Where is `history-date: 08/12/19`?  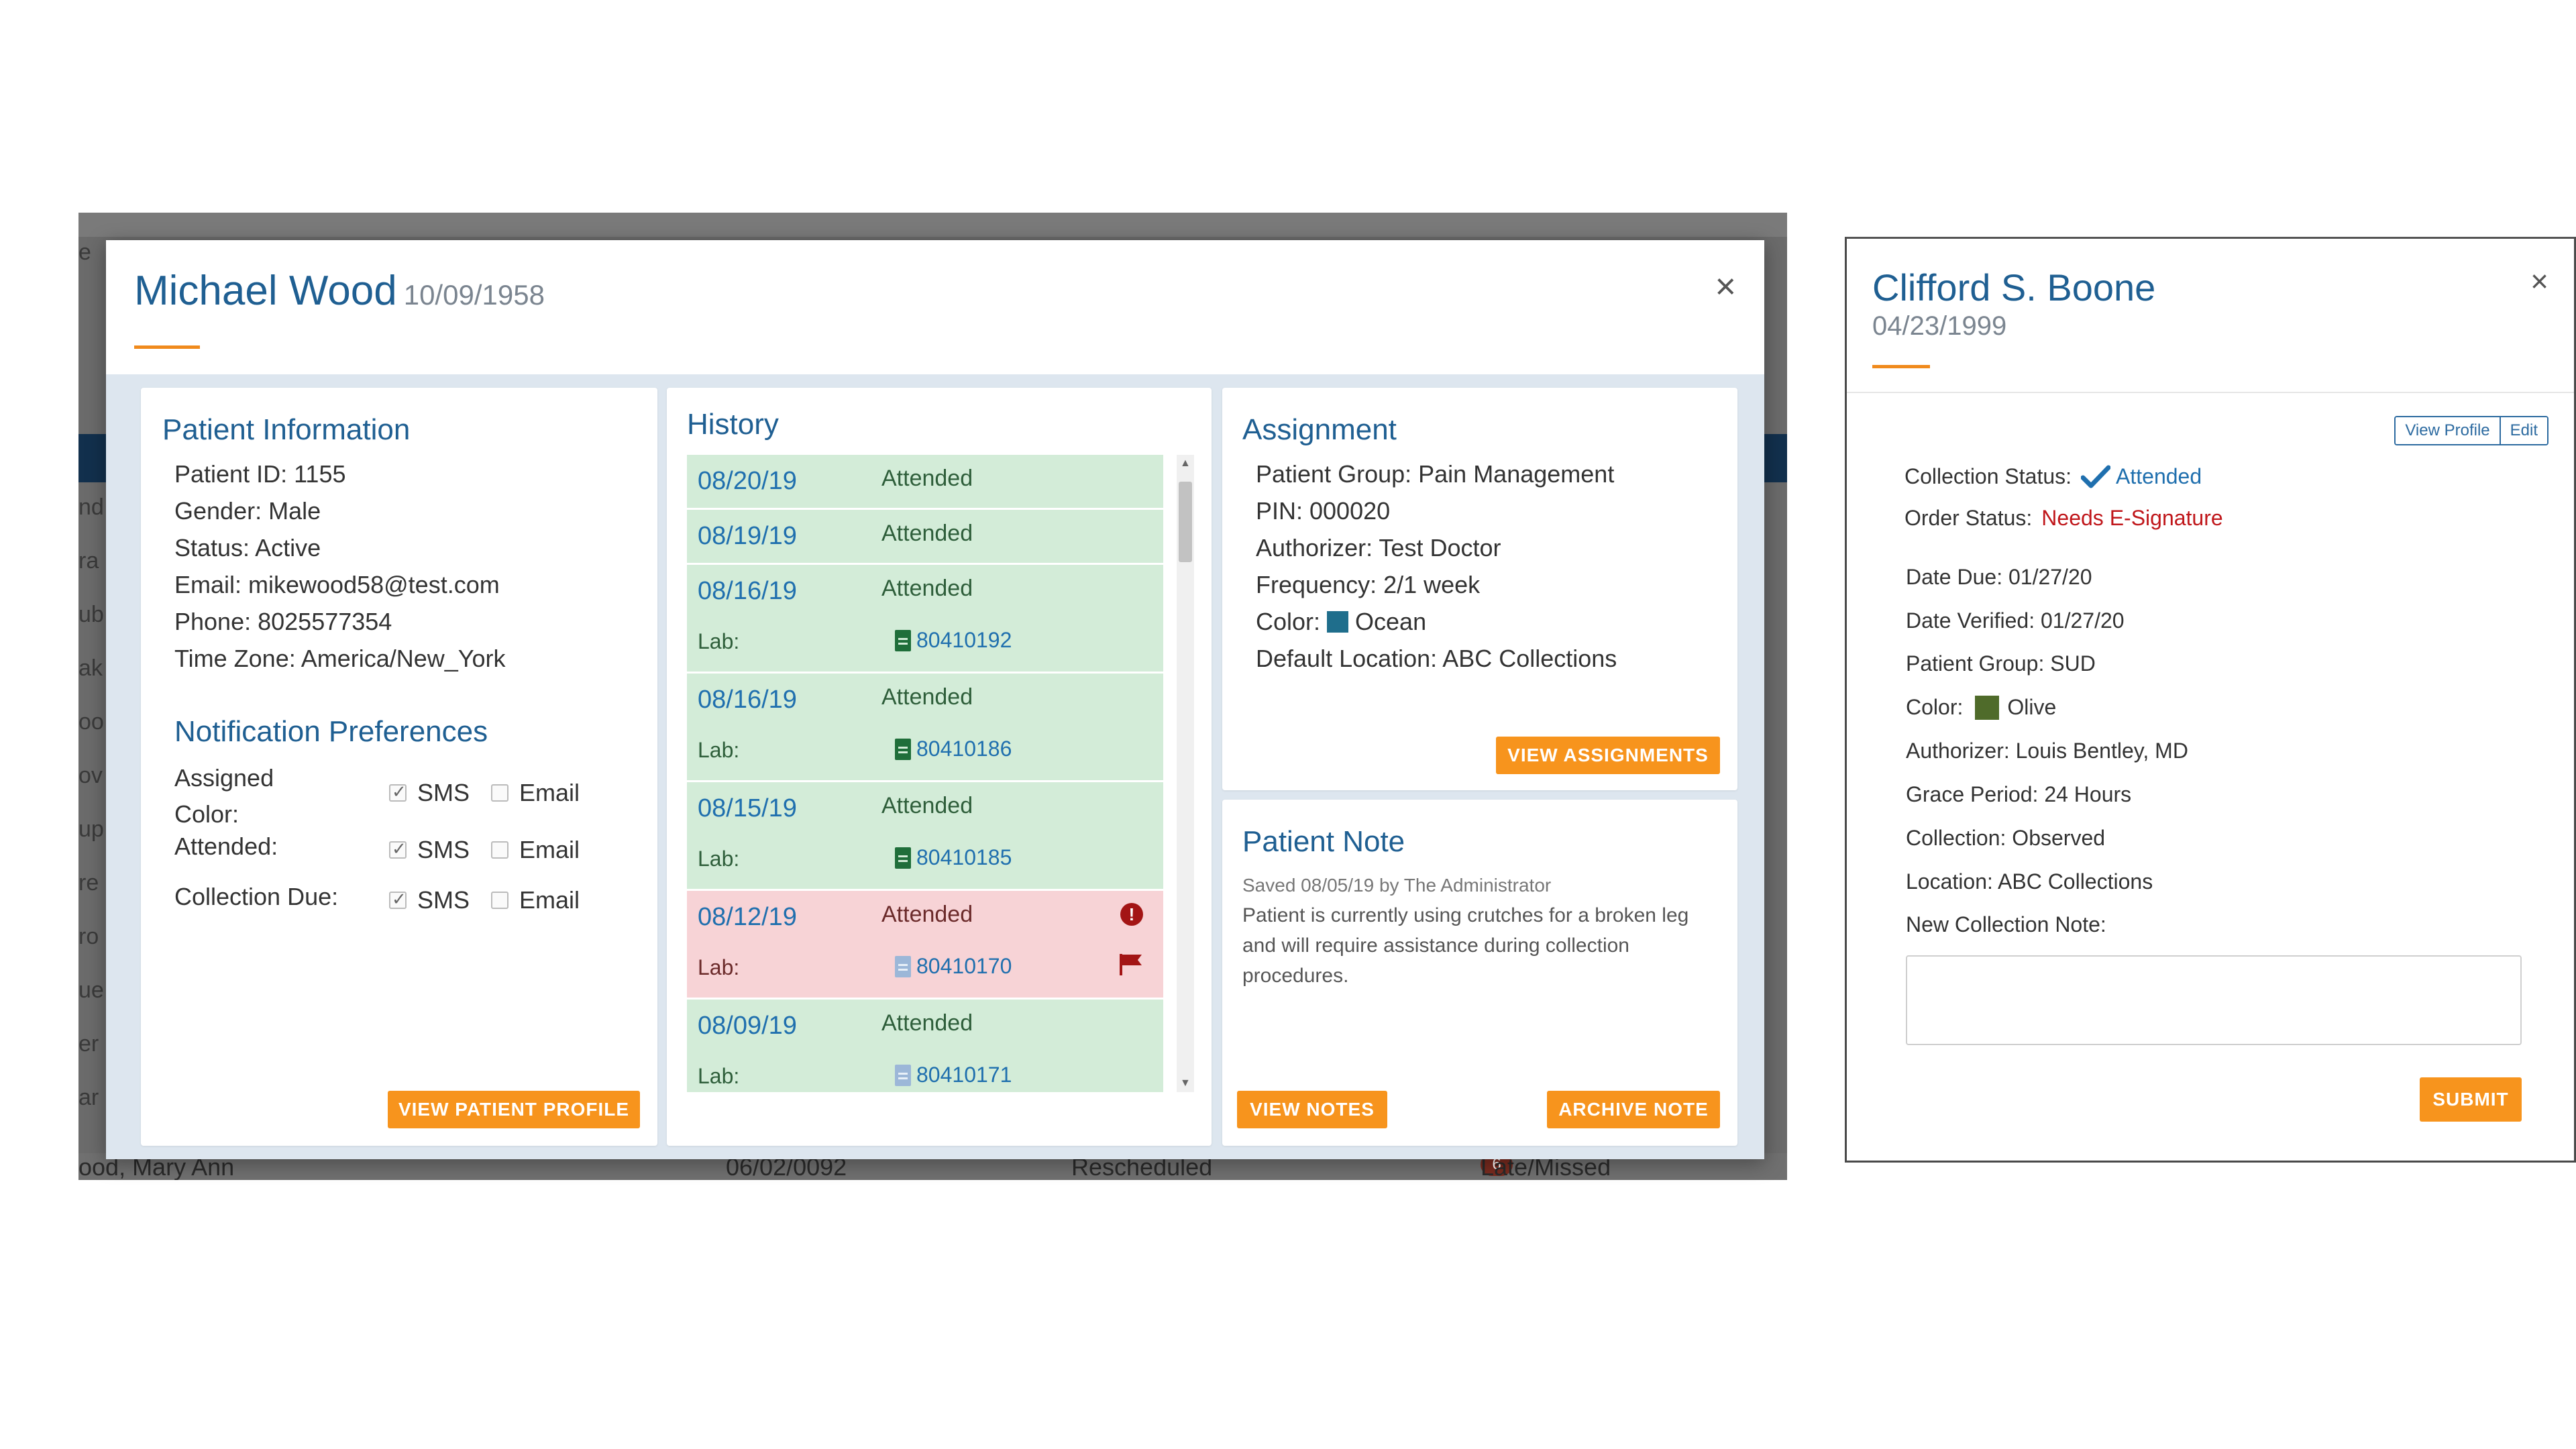 history-date: 08/12/19 is located at coordinates (747, 917).